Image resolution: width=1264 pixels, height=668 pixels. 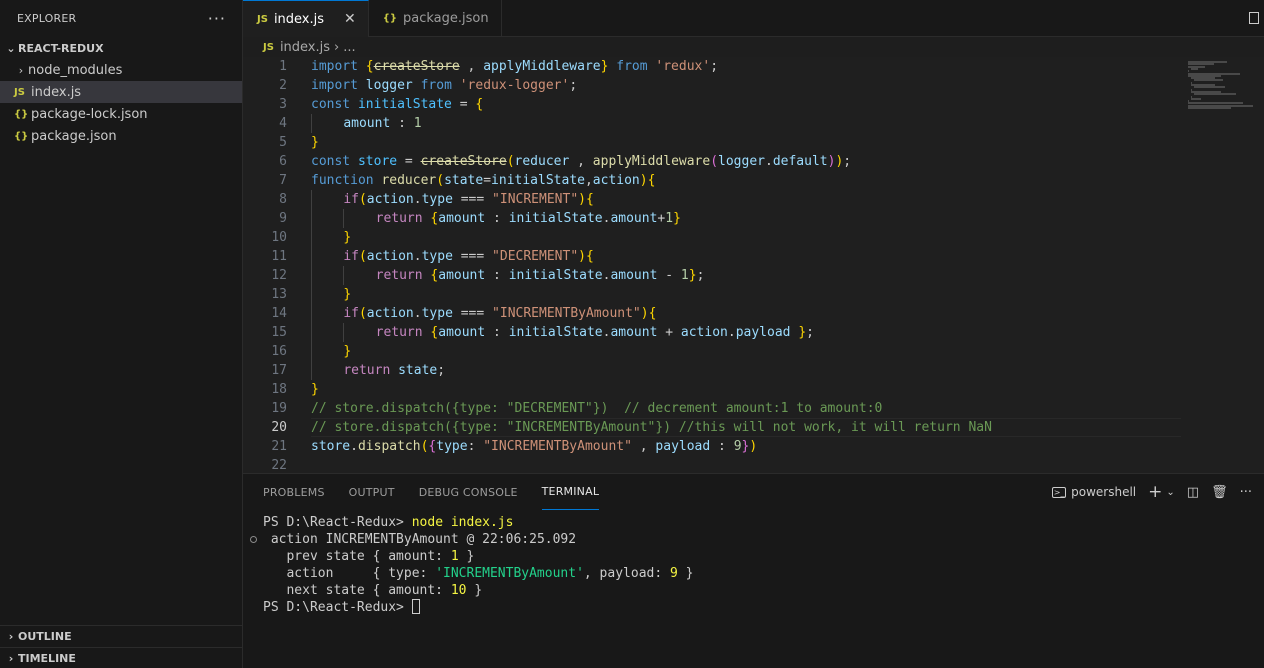 I want to click on trash-icon: 🗑, so click(x=1219, y=492).